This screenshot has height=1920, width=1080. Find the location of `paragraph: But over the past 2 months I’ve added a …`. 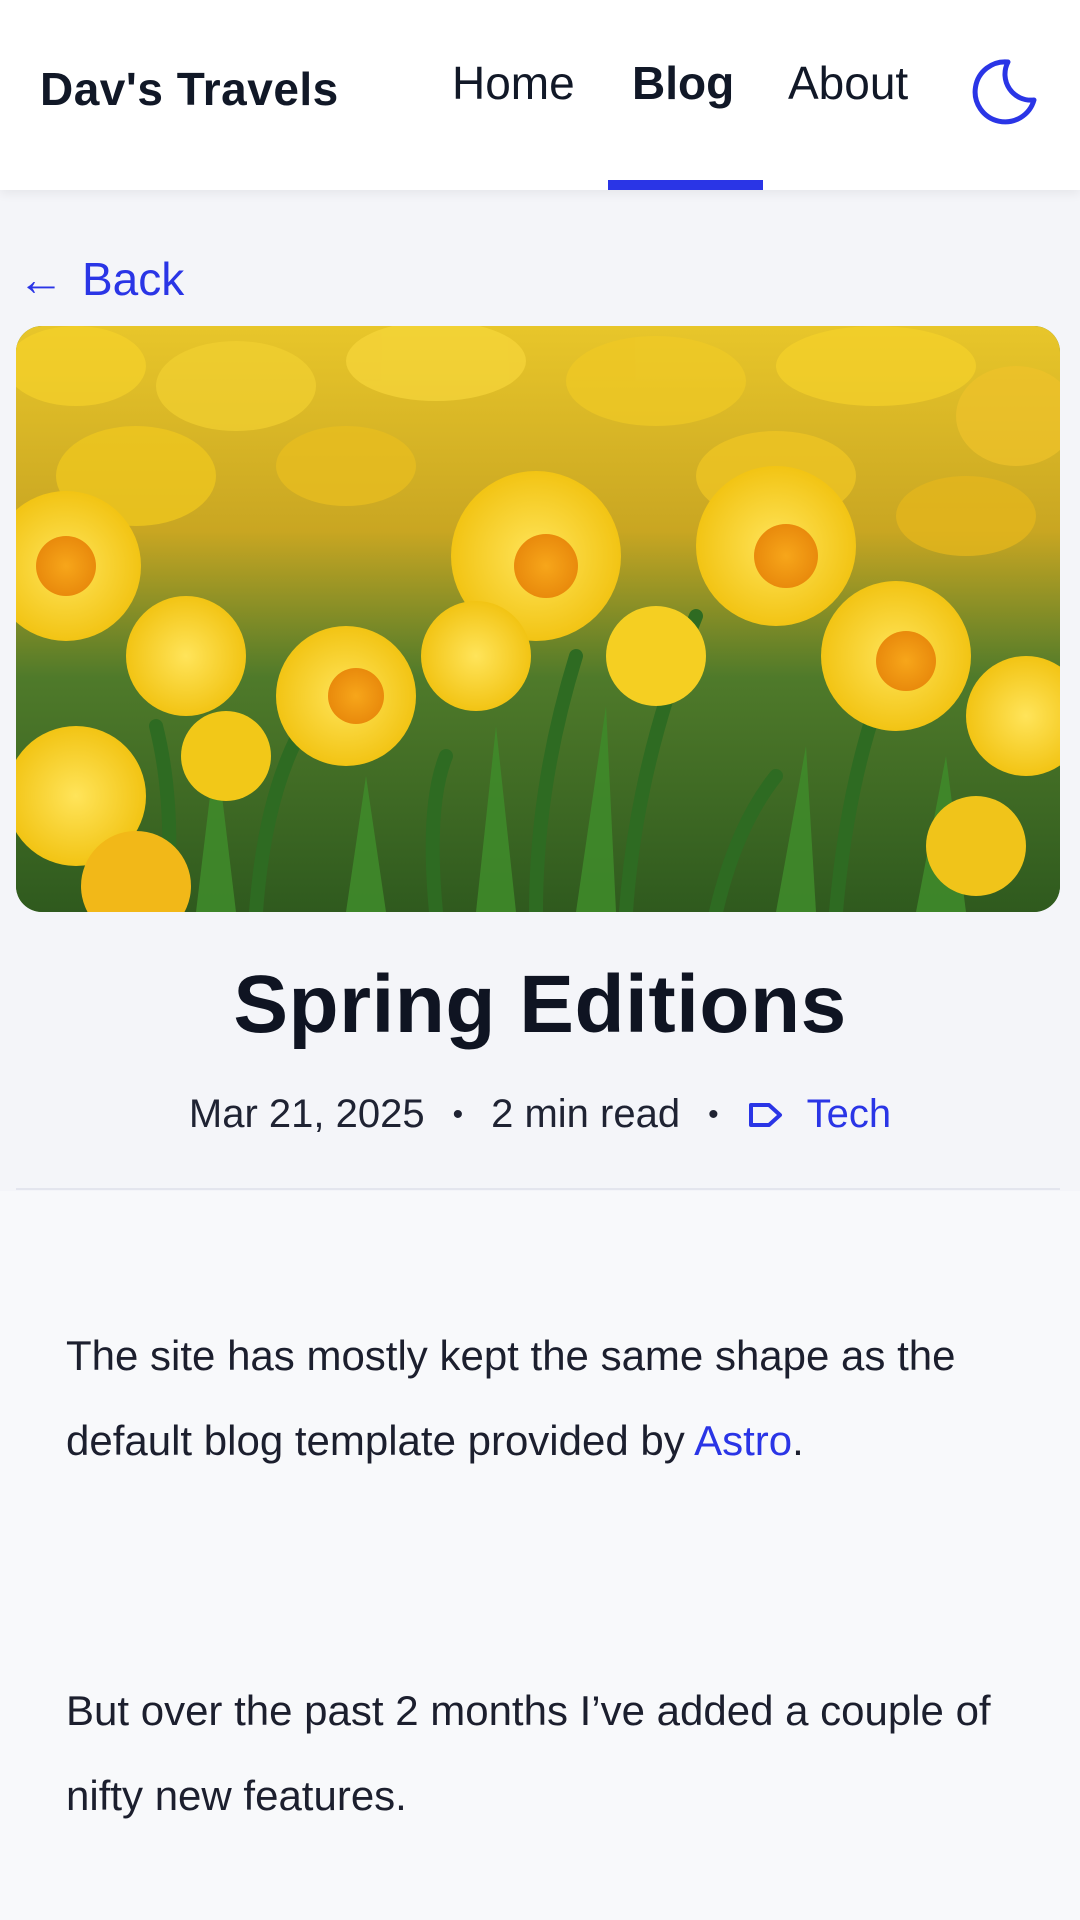

paragraph: But over the past 2 months I’ve added a … is located at coordinates (528, 1753).